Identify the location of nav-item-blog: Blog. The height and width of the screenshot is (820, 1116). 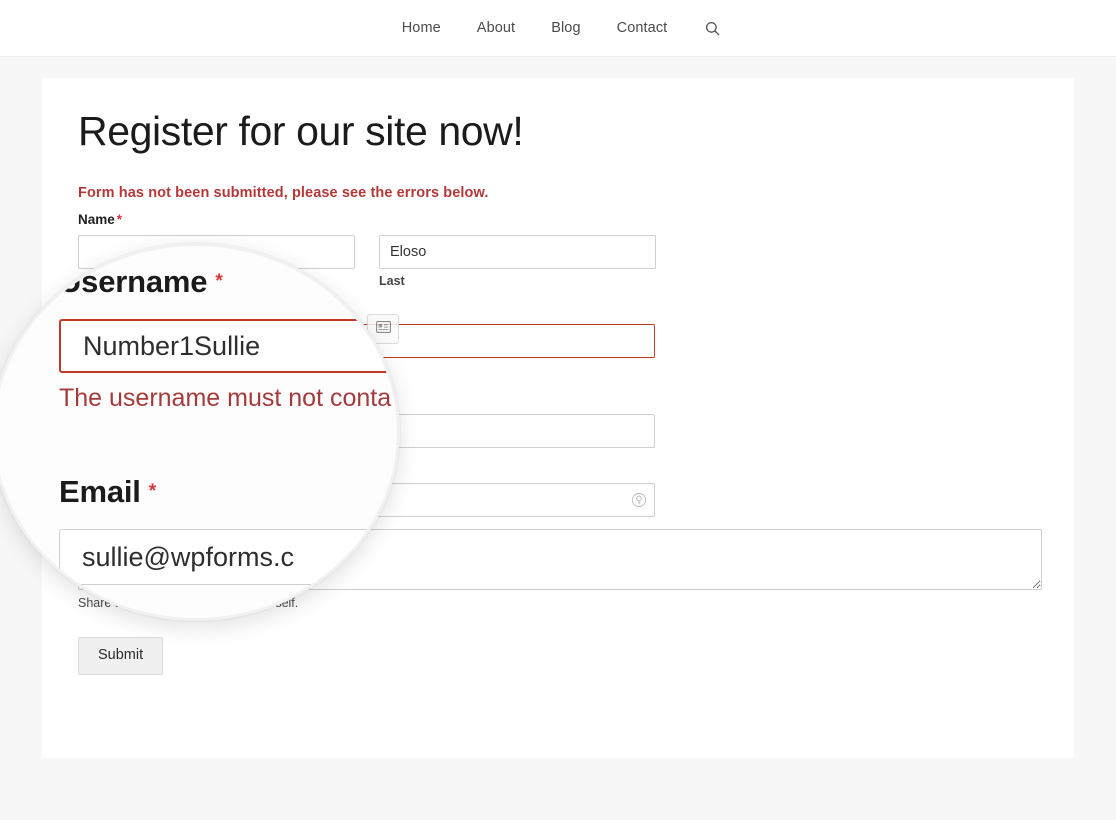
(565, 28).